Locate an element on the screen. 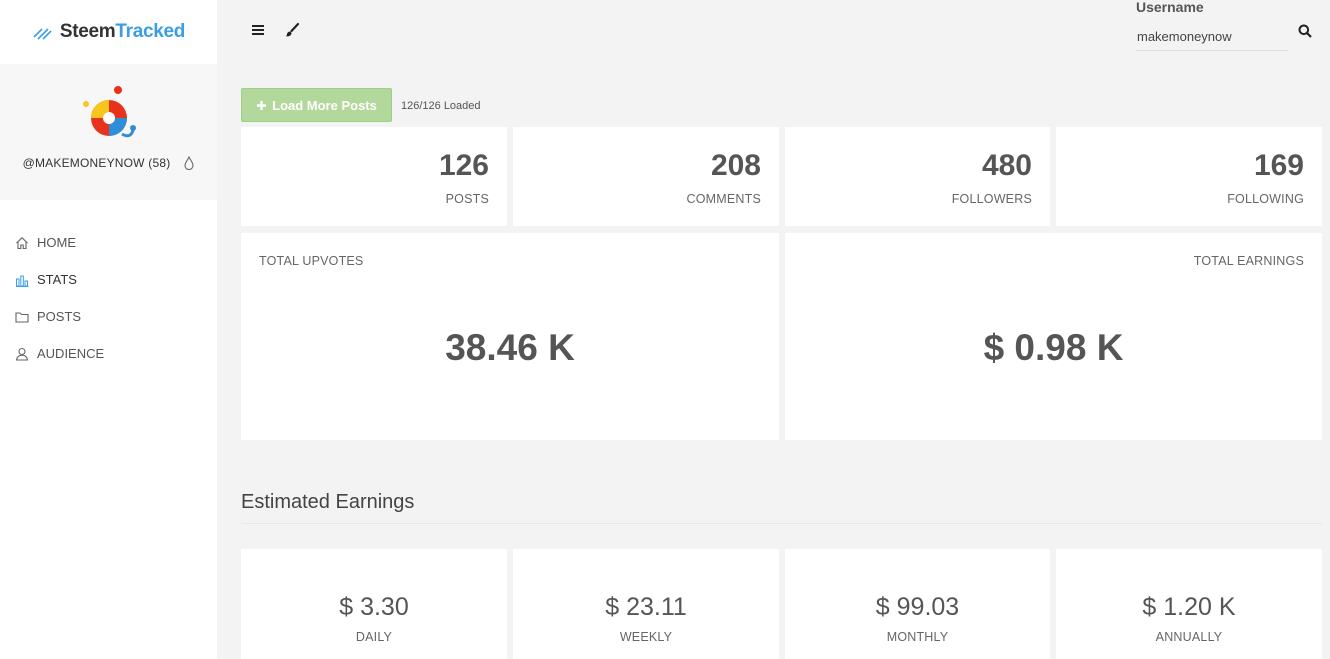 The height and width of the screenshot is (659, 1330). topbar-tools is located at coordinates (275, 30).